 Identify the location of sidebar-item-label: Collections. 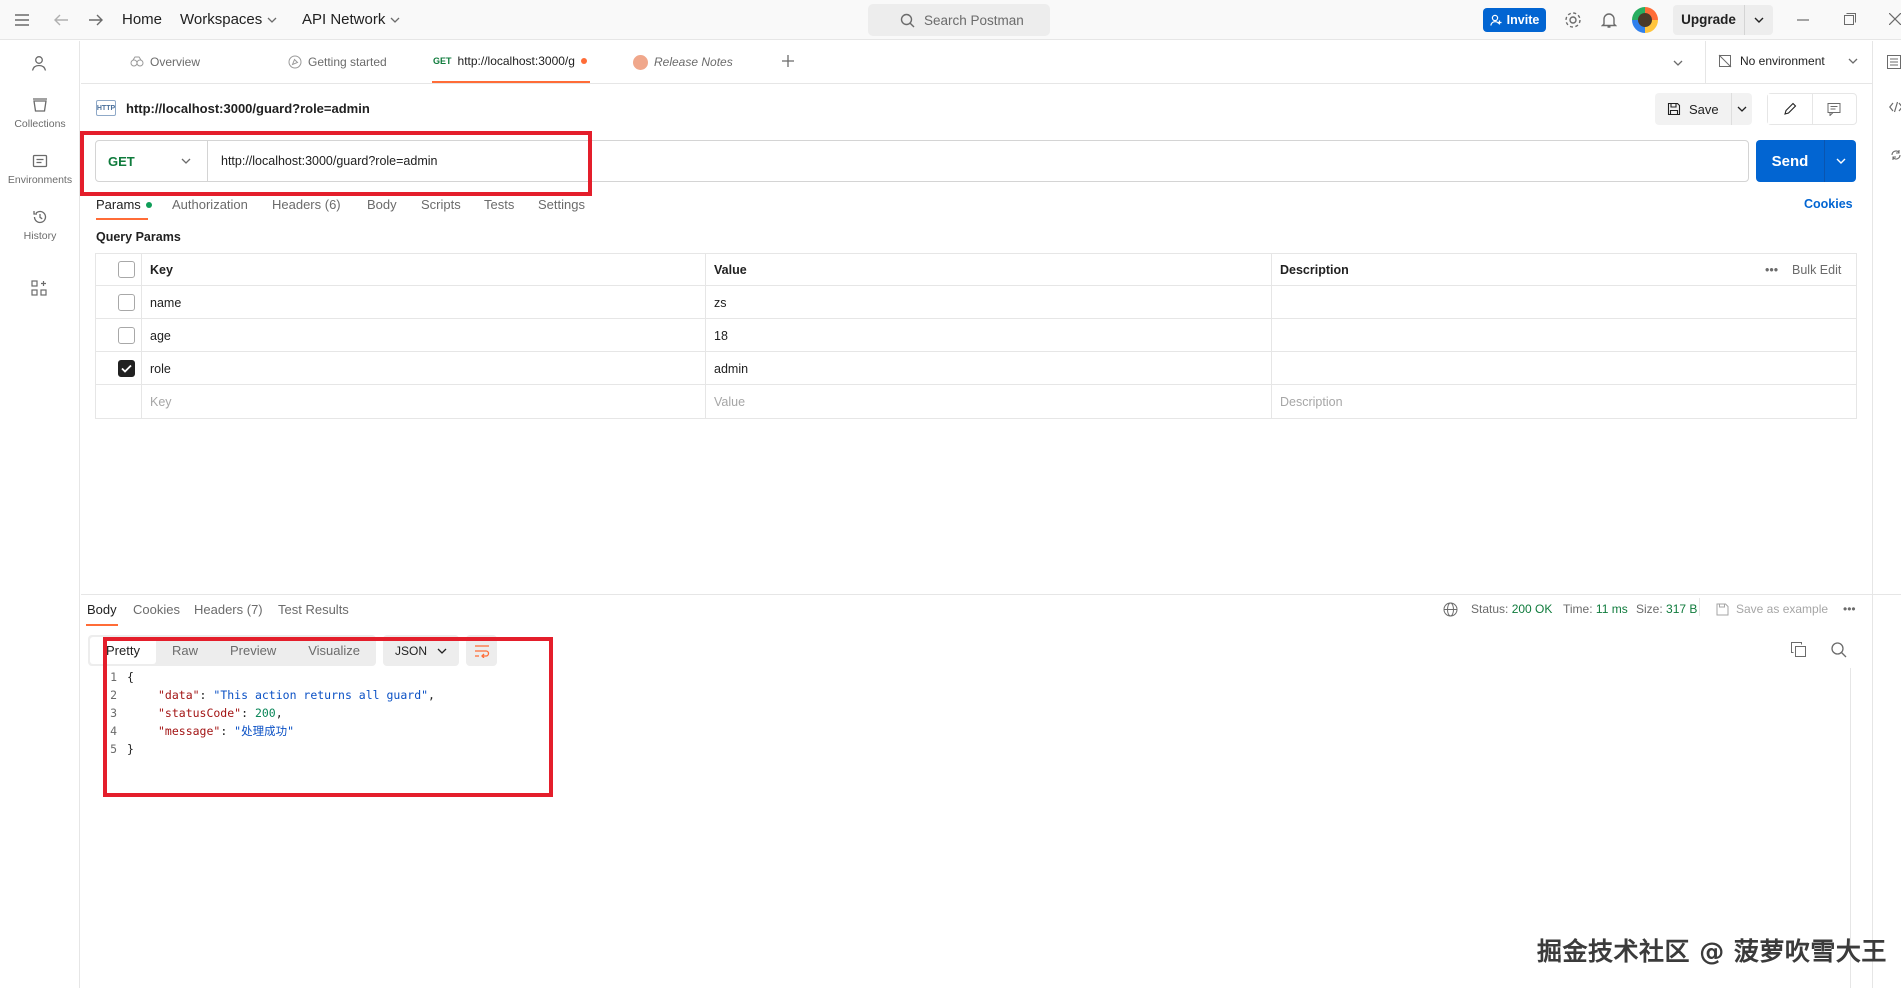
(40, 124).